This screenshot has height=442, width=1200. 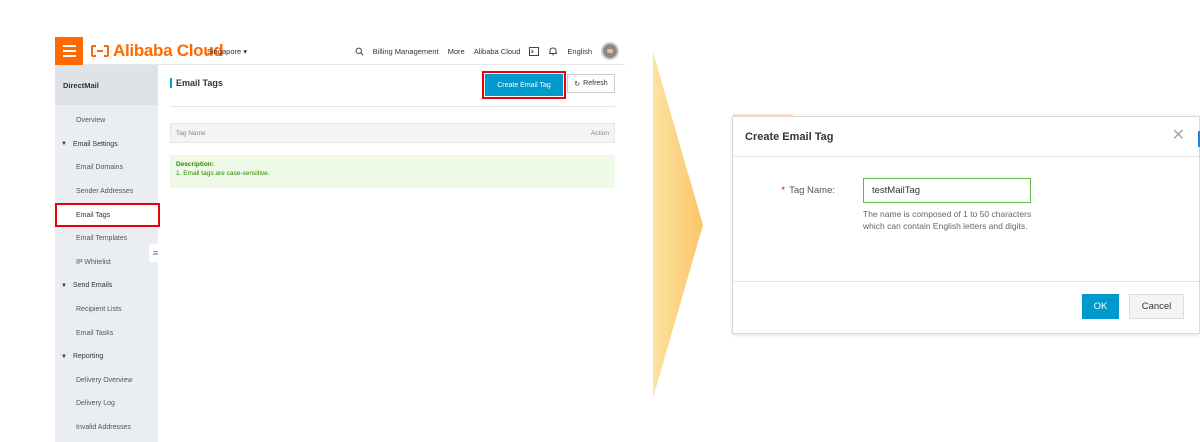 I want to click on sidebar-item-label: Sender Addresses, so click(x=105, y=192).